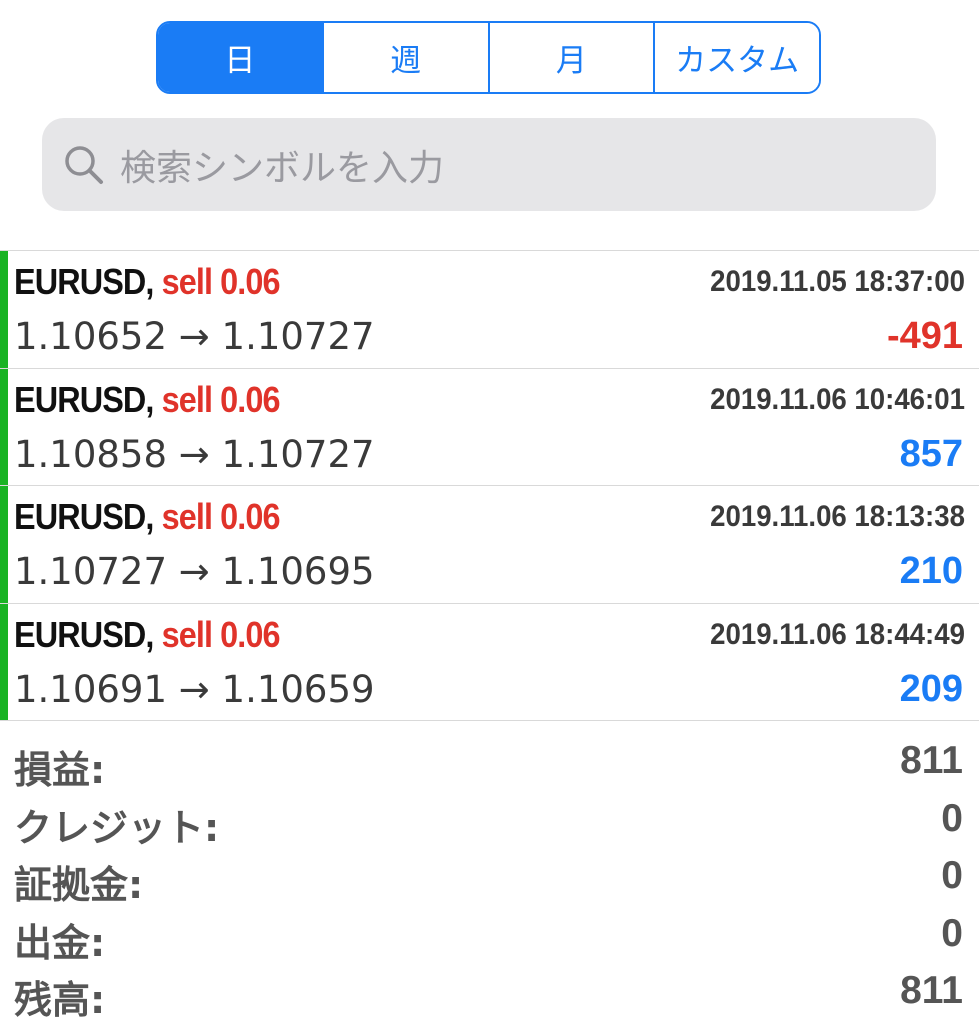 This screenshot has height=1024, width=979. Describe the element at coordinates (84, 165) in the screenshot. I see `search-icon` at that location.